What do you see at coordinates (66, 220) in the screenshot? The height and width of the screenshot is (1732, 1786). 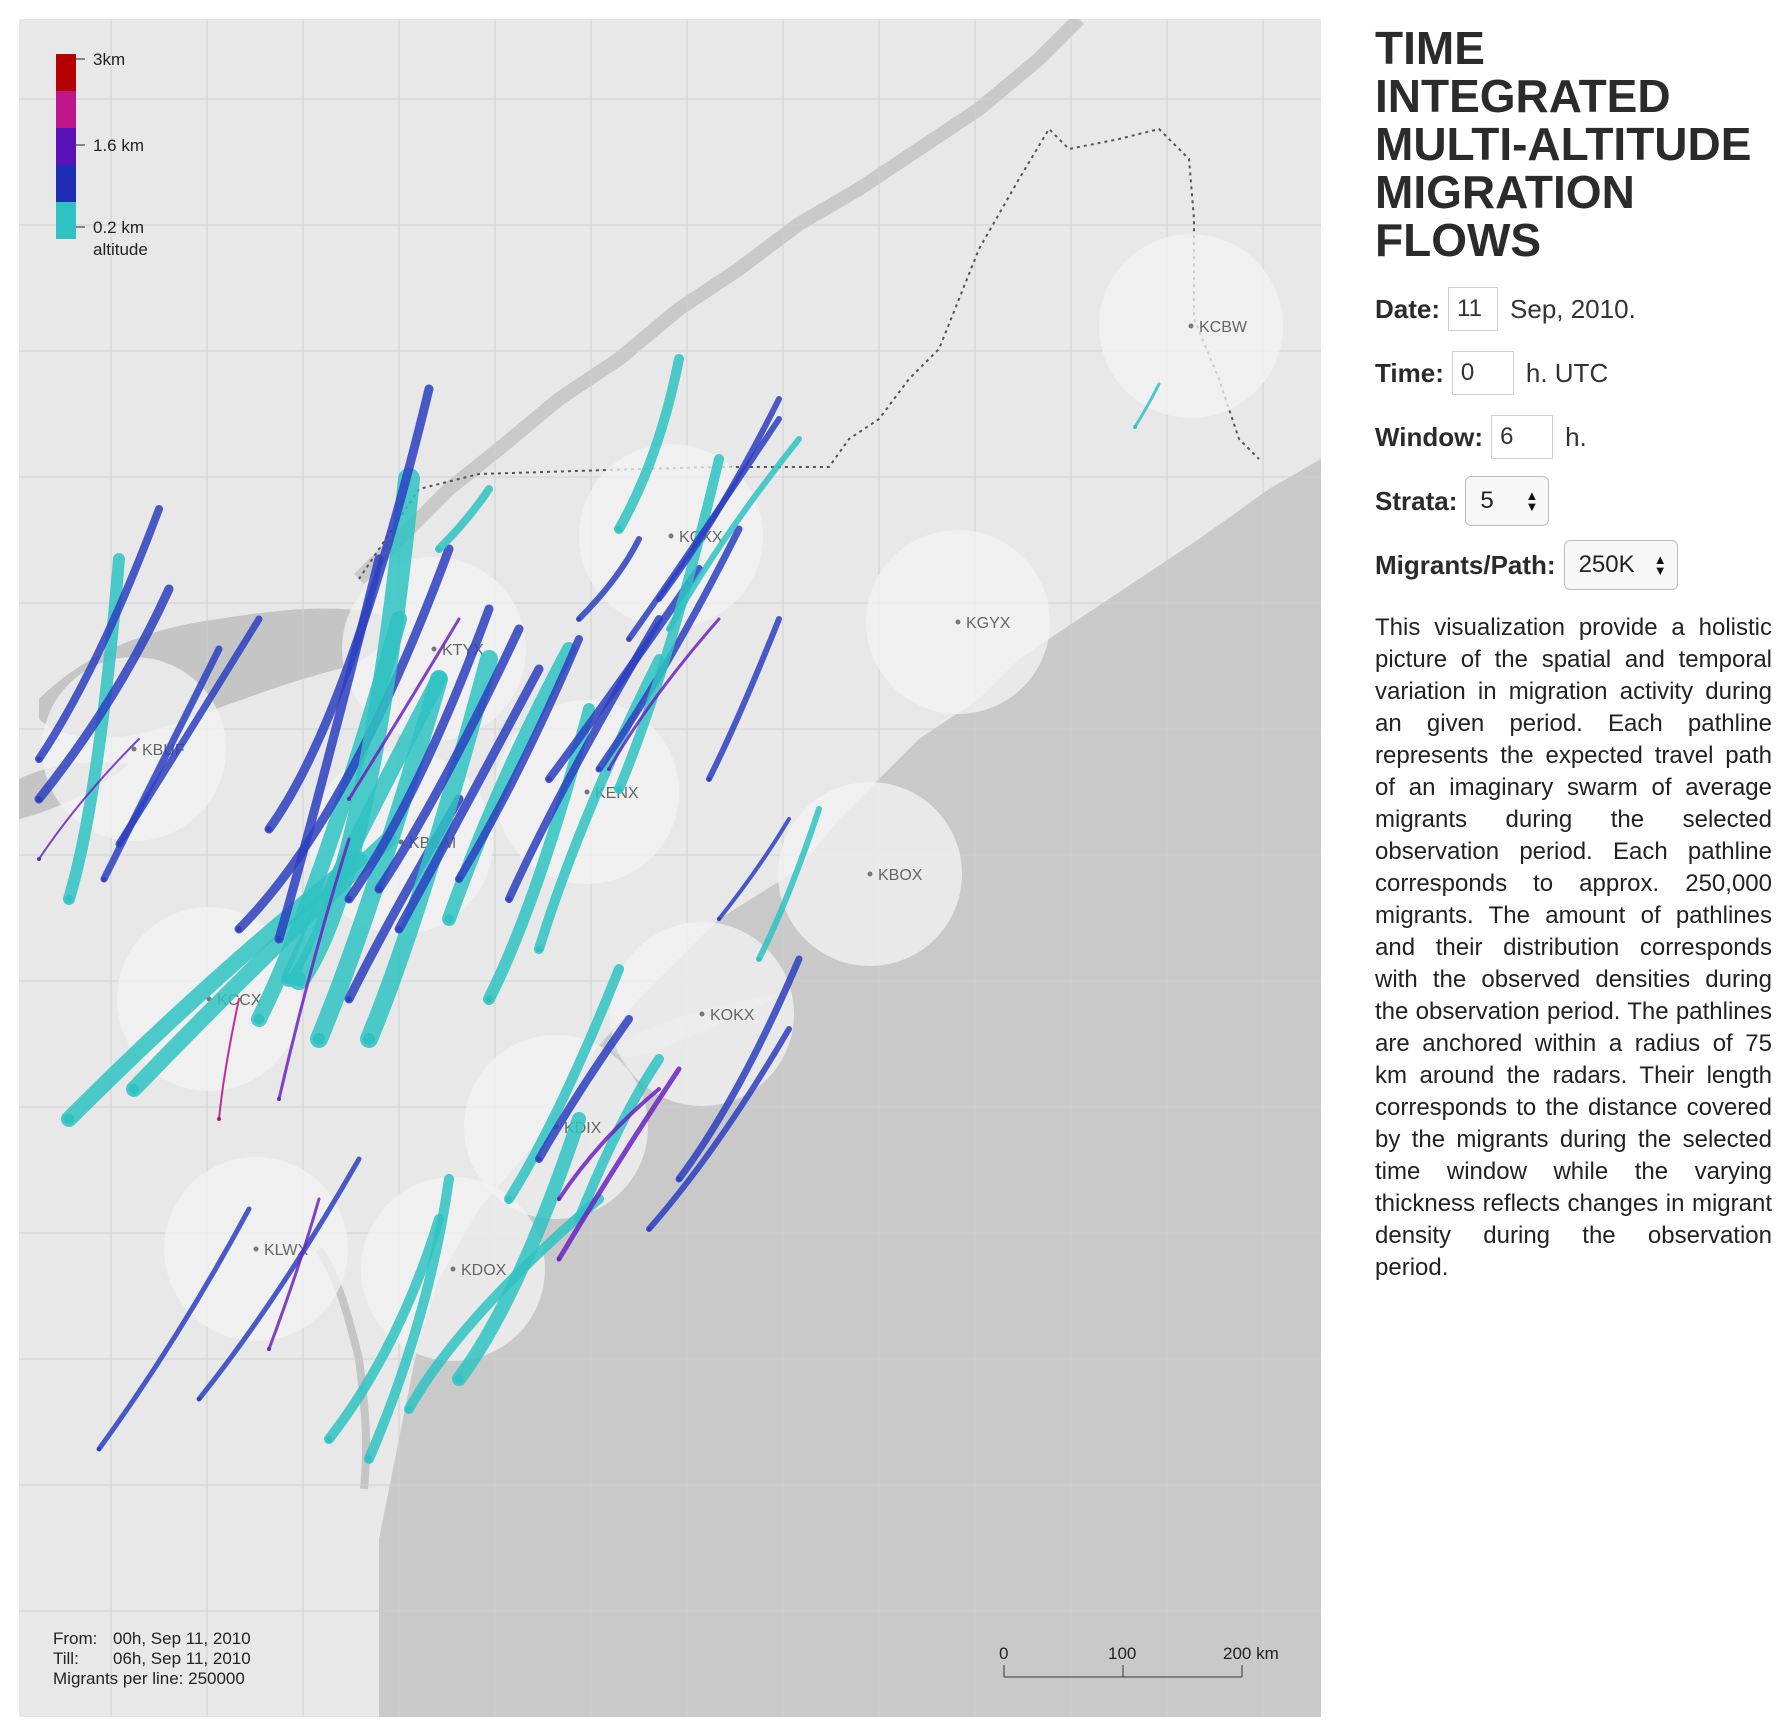 I see `legend-swatch-0-2km` at bounding box center [66, 220].